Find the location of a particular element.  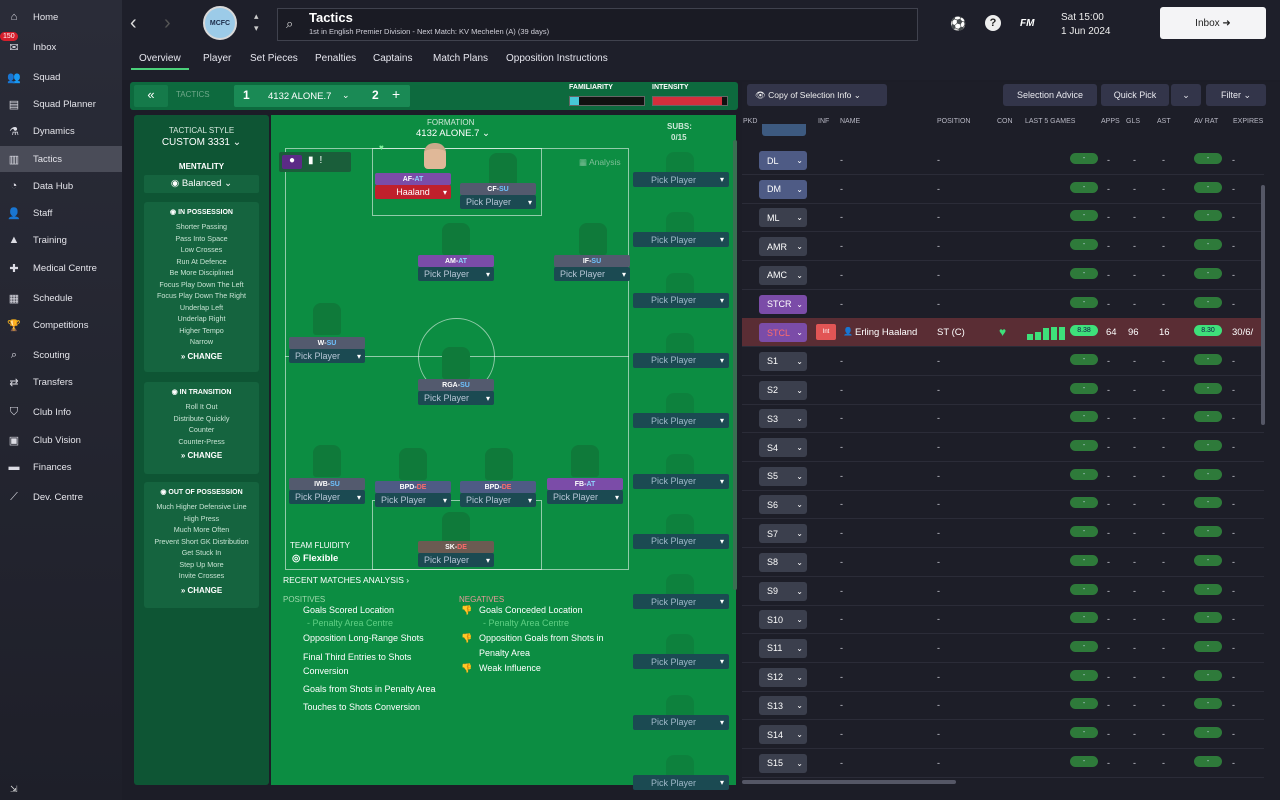

club-crest: MCFC is located at coordinates (220, 23).